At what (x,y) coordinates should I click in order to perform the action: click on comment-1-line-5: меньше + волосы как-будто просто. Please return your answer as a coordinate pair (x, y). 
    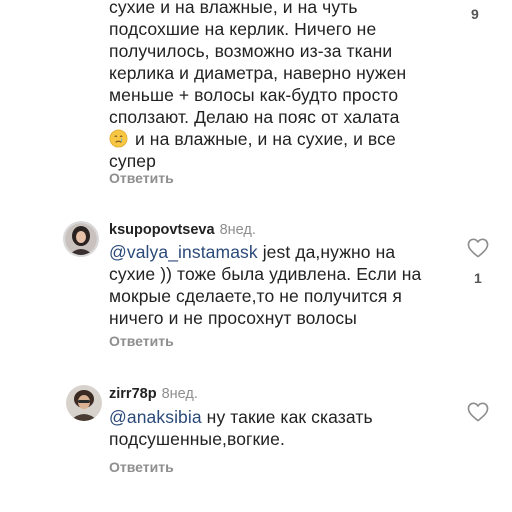
    Looking at the image, I should click on (254, 95).